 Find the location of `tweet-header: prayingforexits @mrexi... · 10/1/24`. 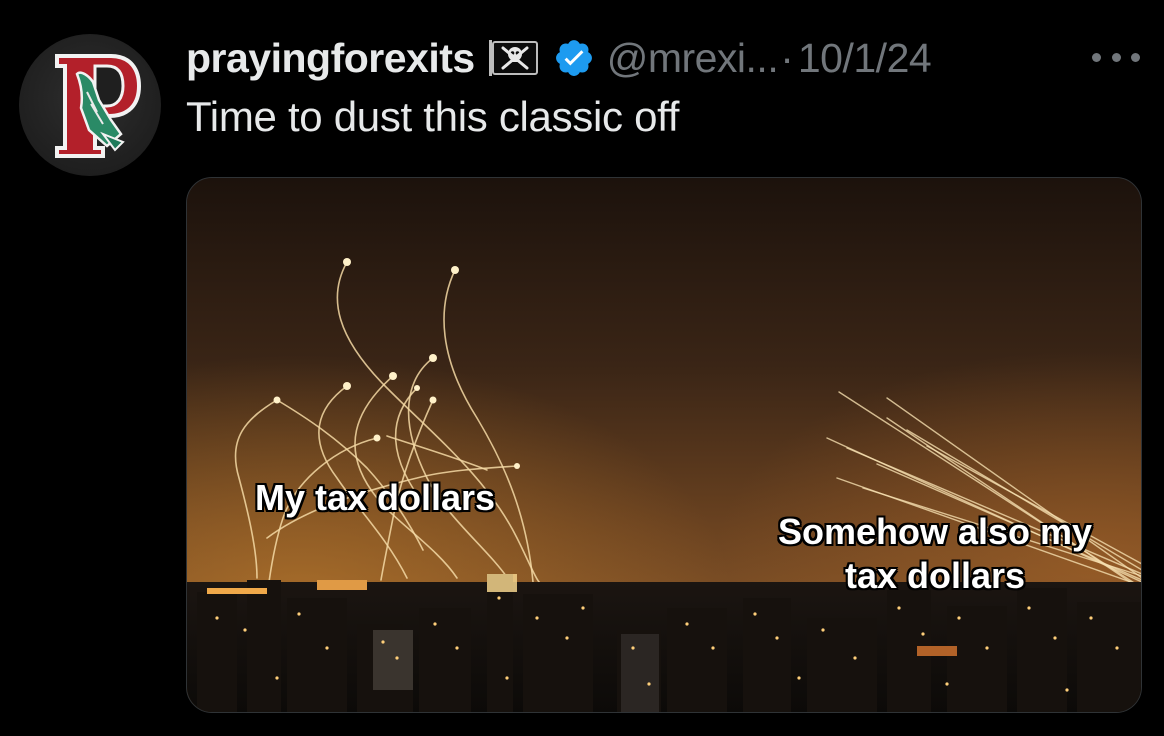

tweet-header: prayingforexits @mrexi... · 10/1/24 is located at coordinates (559, 58).